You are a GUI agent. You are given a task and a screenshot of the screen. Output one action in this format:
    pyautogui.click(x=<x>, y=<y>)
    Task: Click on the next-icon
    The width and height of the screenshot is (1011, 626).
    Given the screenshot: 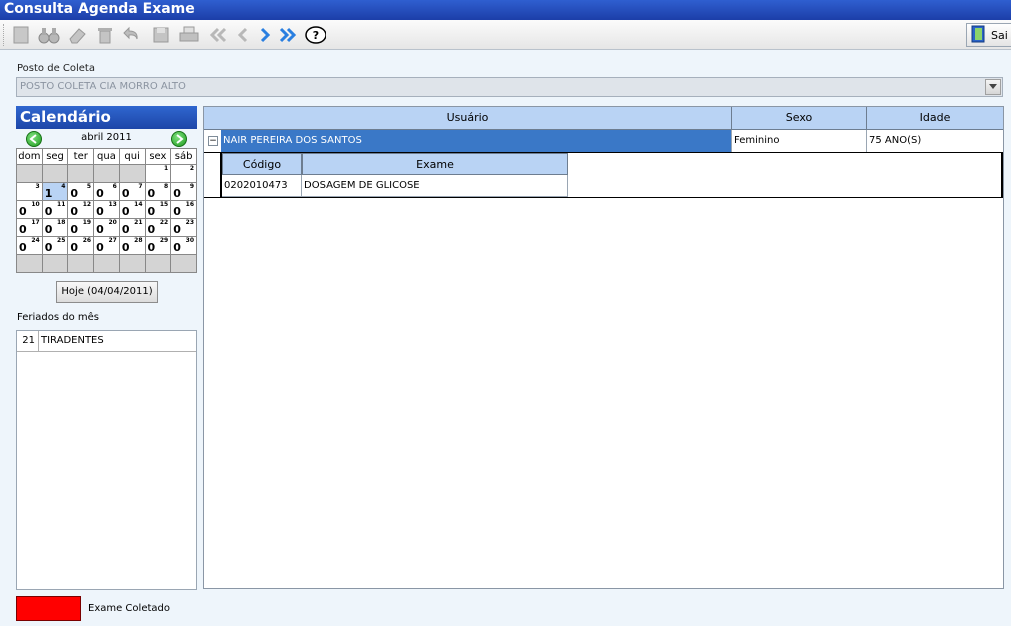 What is the action you would take?
    pyautogui.click(x=265, y=35)
    